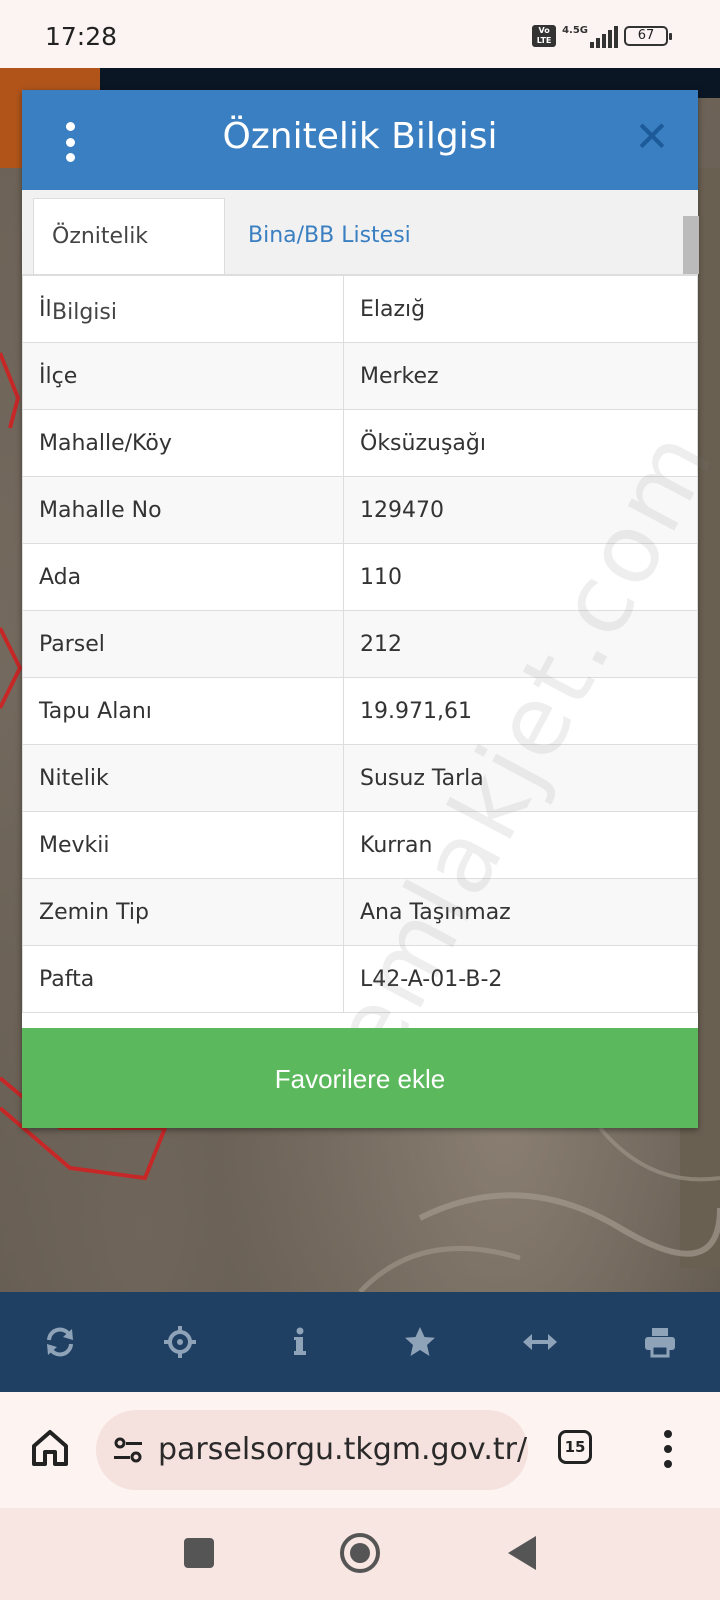  I want to click on arrows-horizontal-icon, so click(540, 1342).